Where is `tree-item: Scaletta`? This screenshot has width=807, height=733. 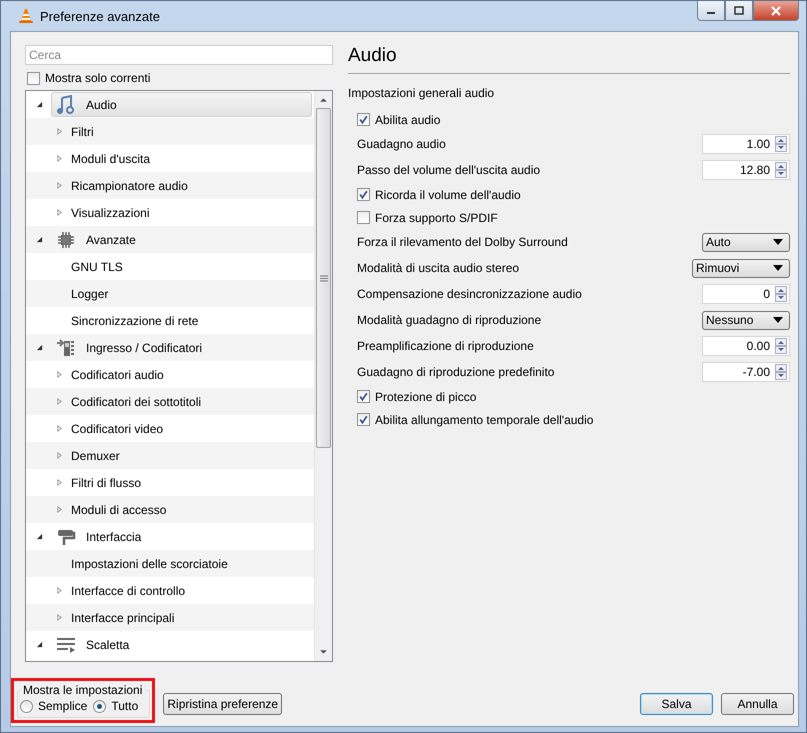
tree-item: Scaletta is located at coordinates (181, 644).